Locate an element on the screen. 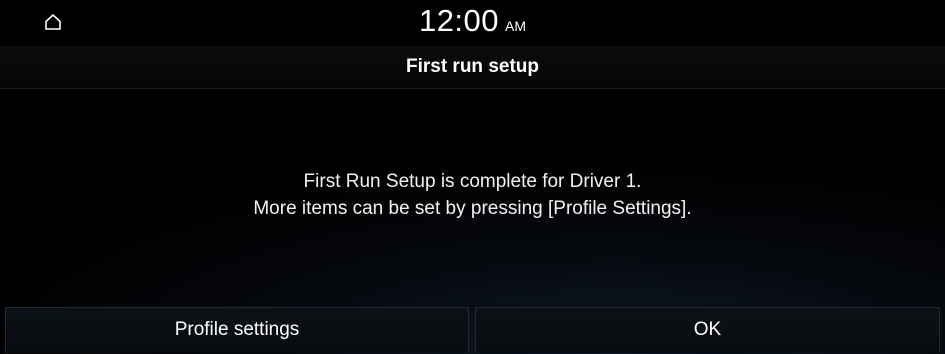 The image size is (945, 354). clock-time: 12:00 is located at coordinates (459, 20).